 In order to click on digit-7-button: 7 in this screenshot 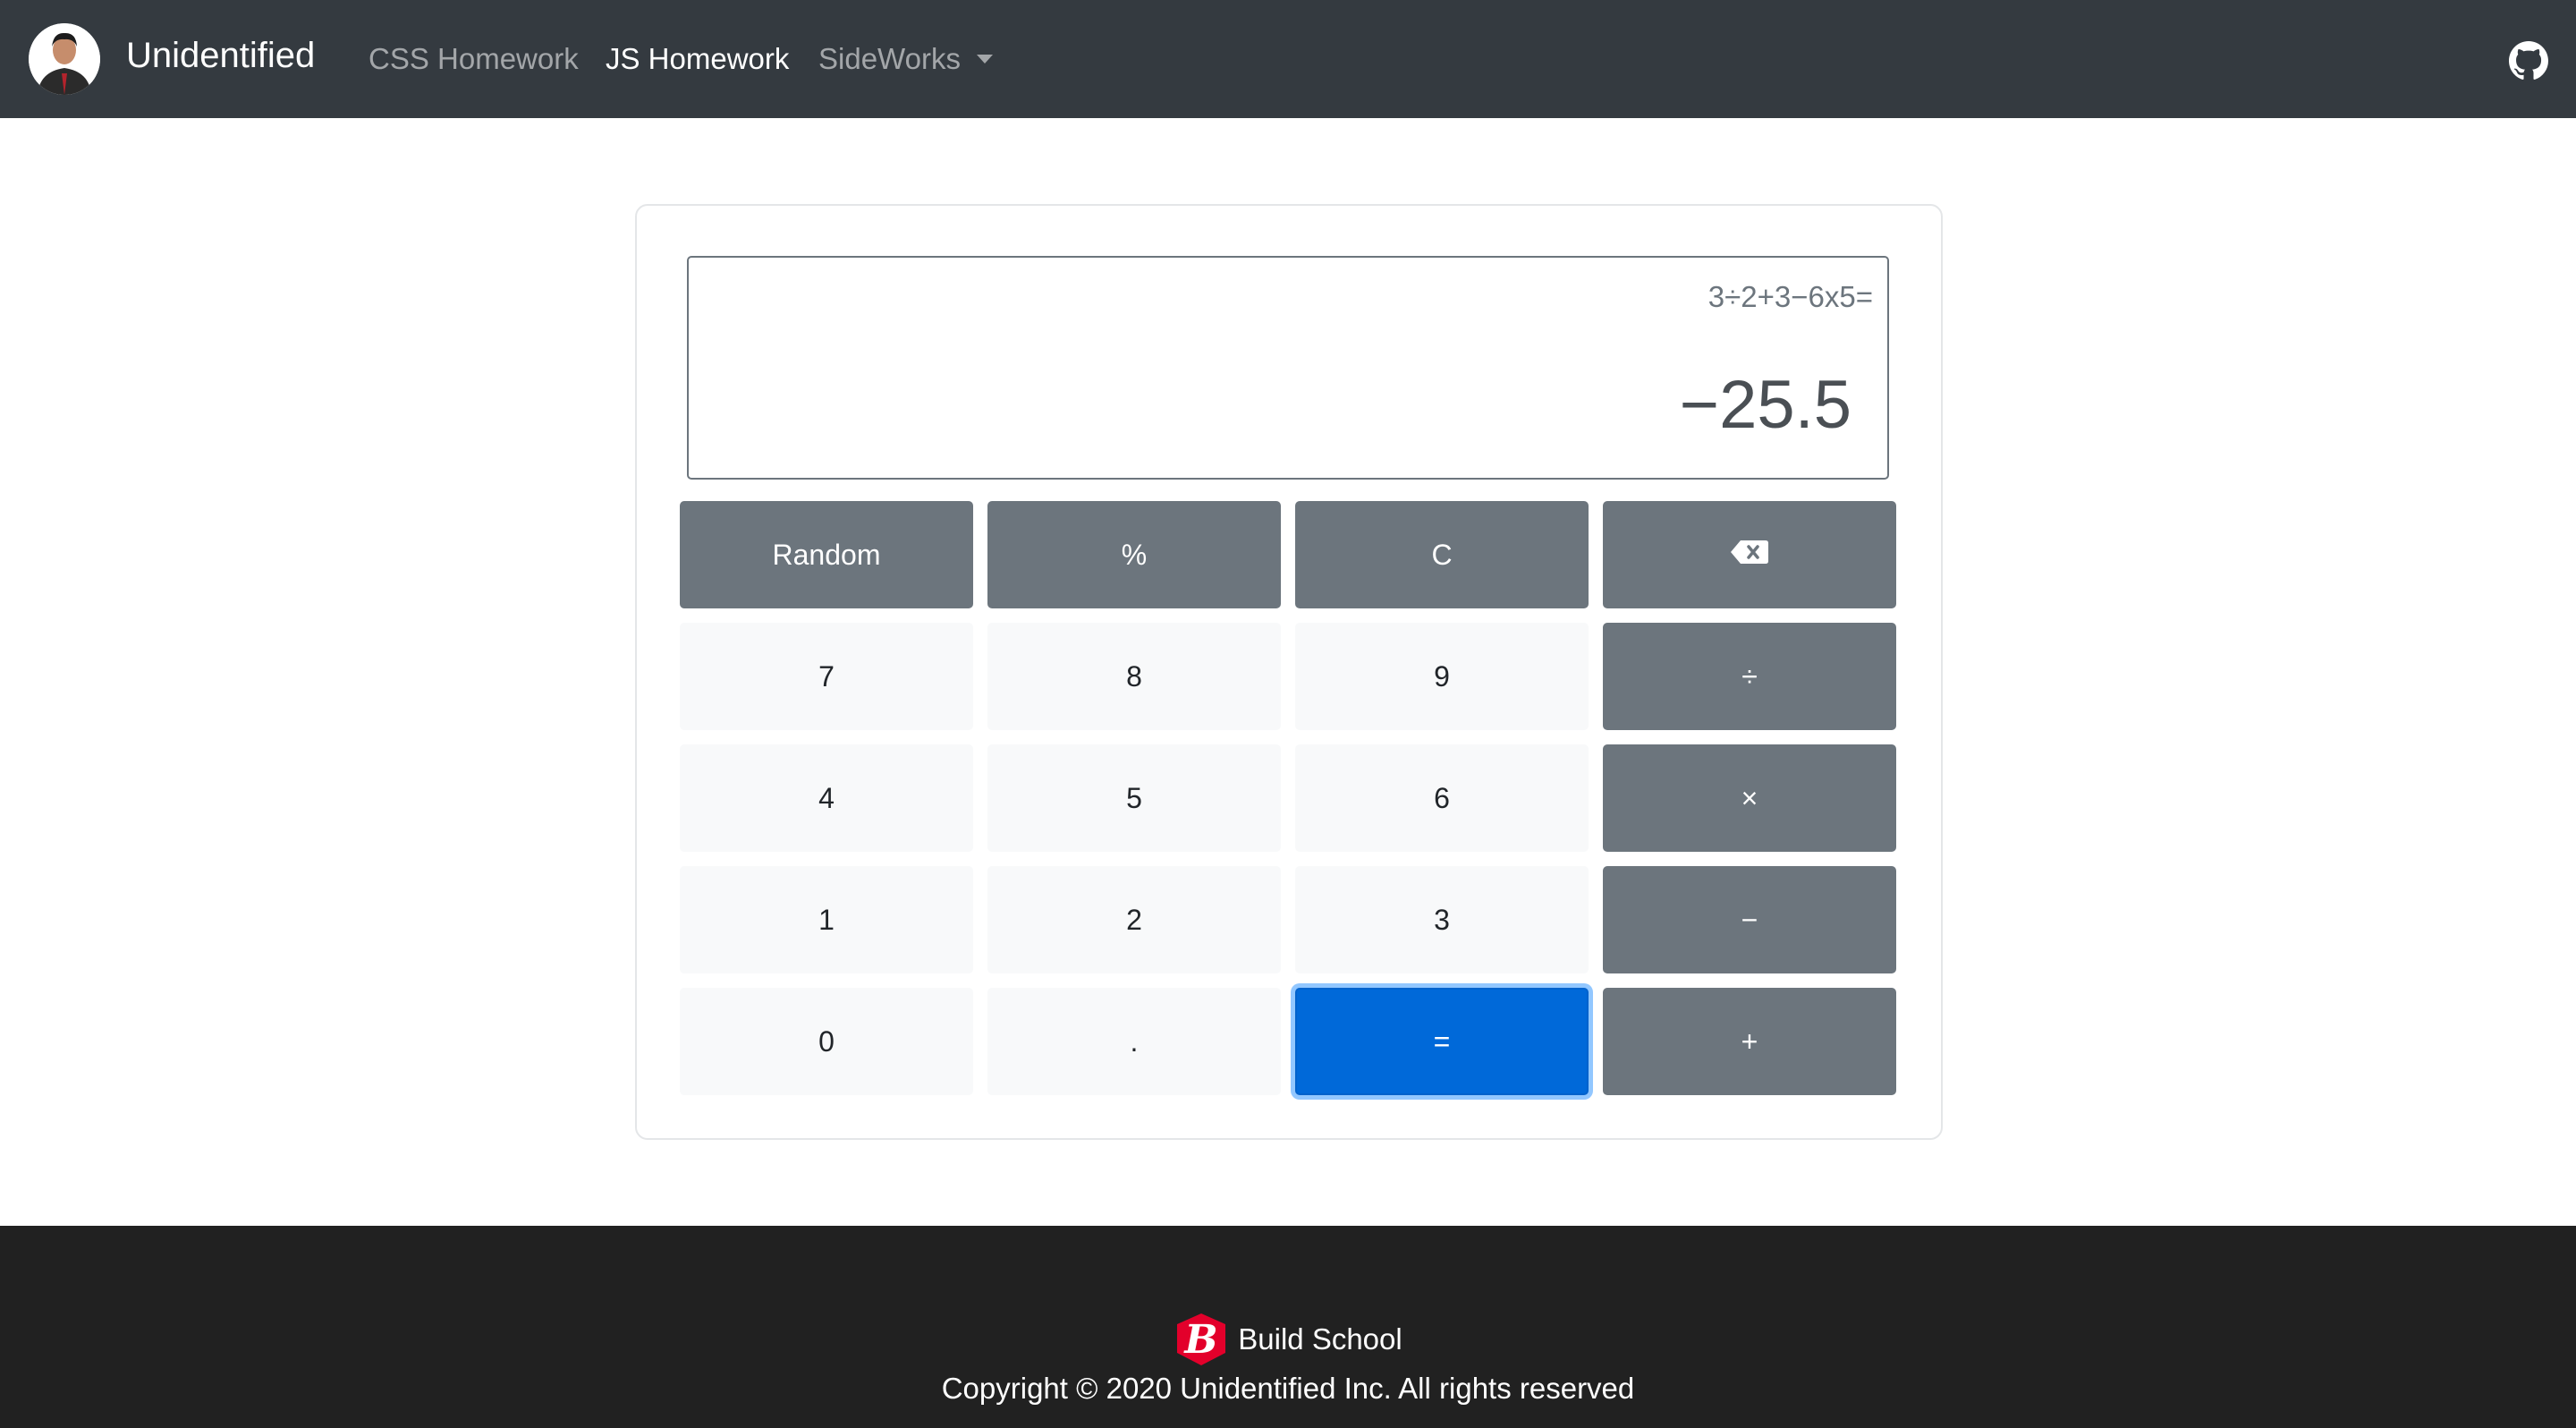, I will do `click(826, 676)`.